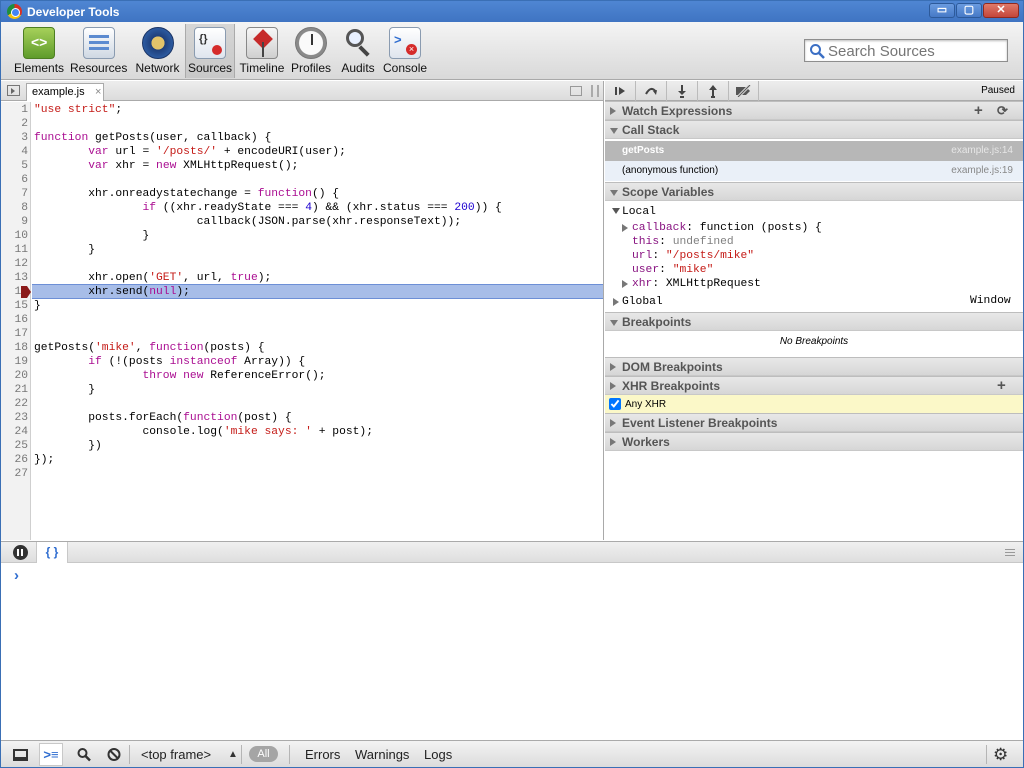 The height and width of the screenshot is (768, 1024). I want to click on search-console-icon, so click(84, 754).